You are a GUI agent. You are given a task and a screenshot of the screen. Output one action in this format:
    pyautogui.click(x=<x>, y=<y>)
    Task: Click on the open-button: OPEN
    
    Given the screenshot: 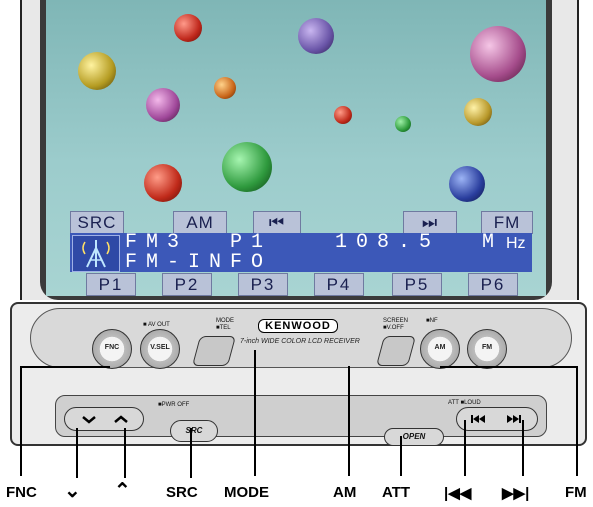 What is the action you would take?
    pyautogui.click(x=414, y=437)
    